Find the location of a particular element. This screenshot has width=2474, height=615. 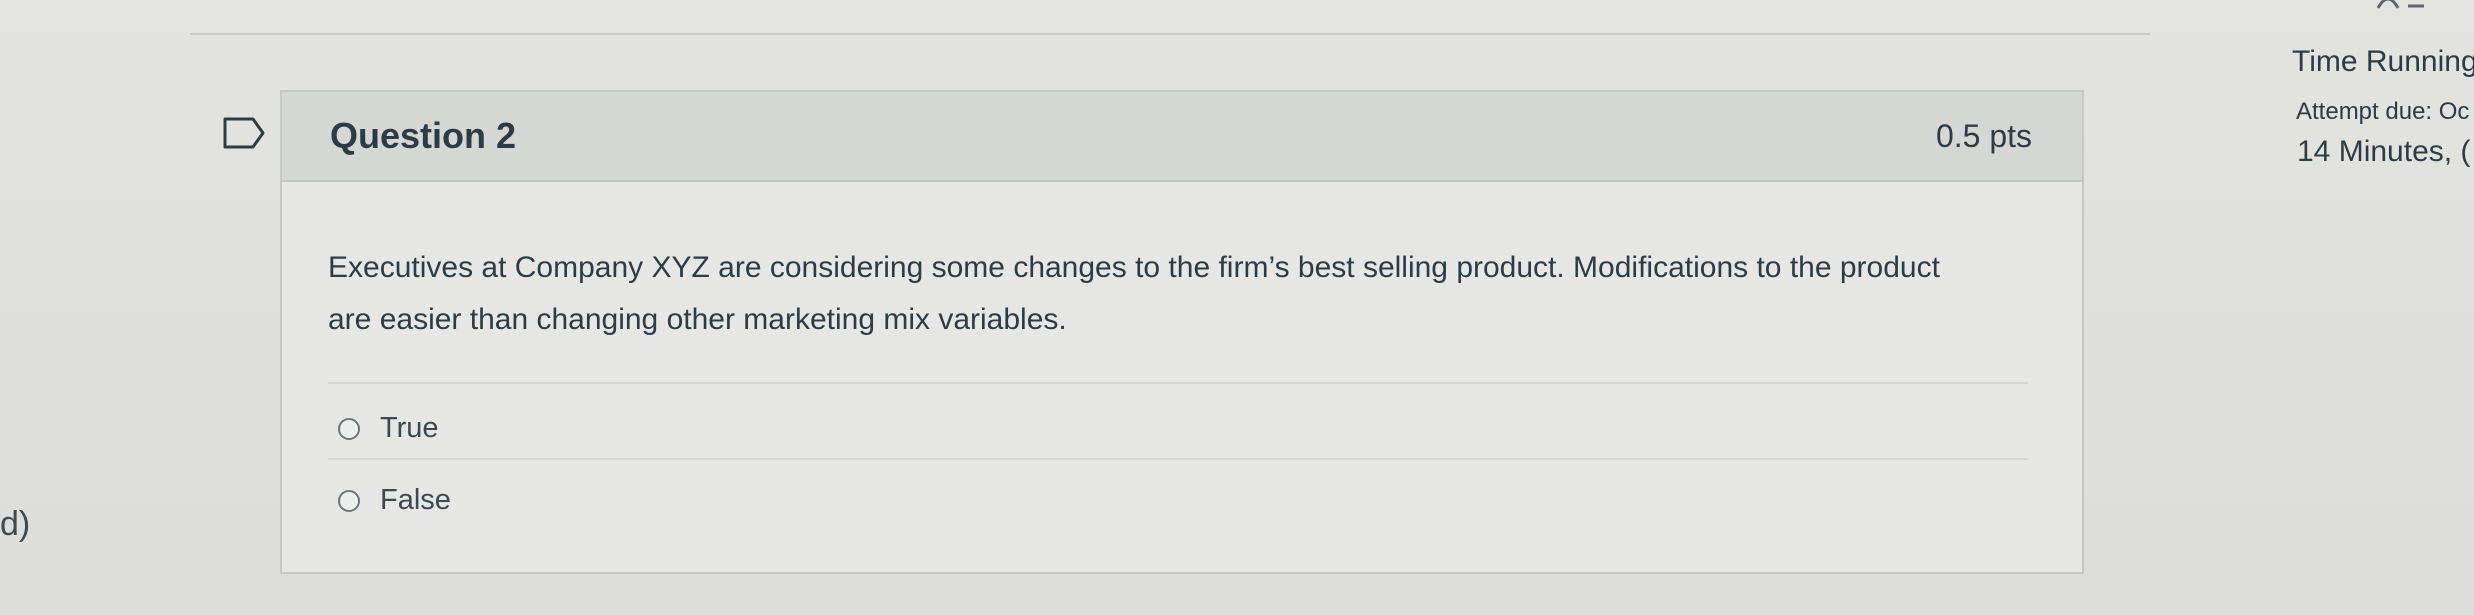

answer-option-false: False is located at coordinates (394, 500).